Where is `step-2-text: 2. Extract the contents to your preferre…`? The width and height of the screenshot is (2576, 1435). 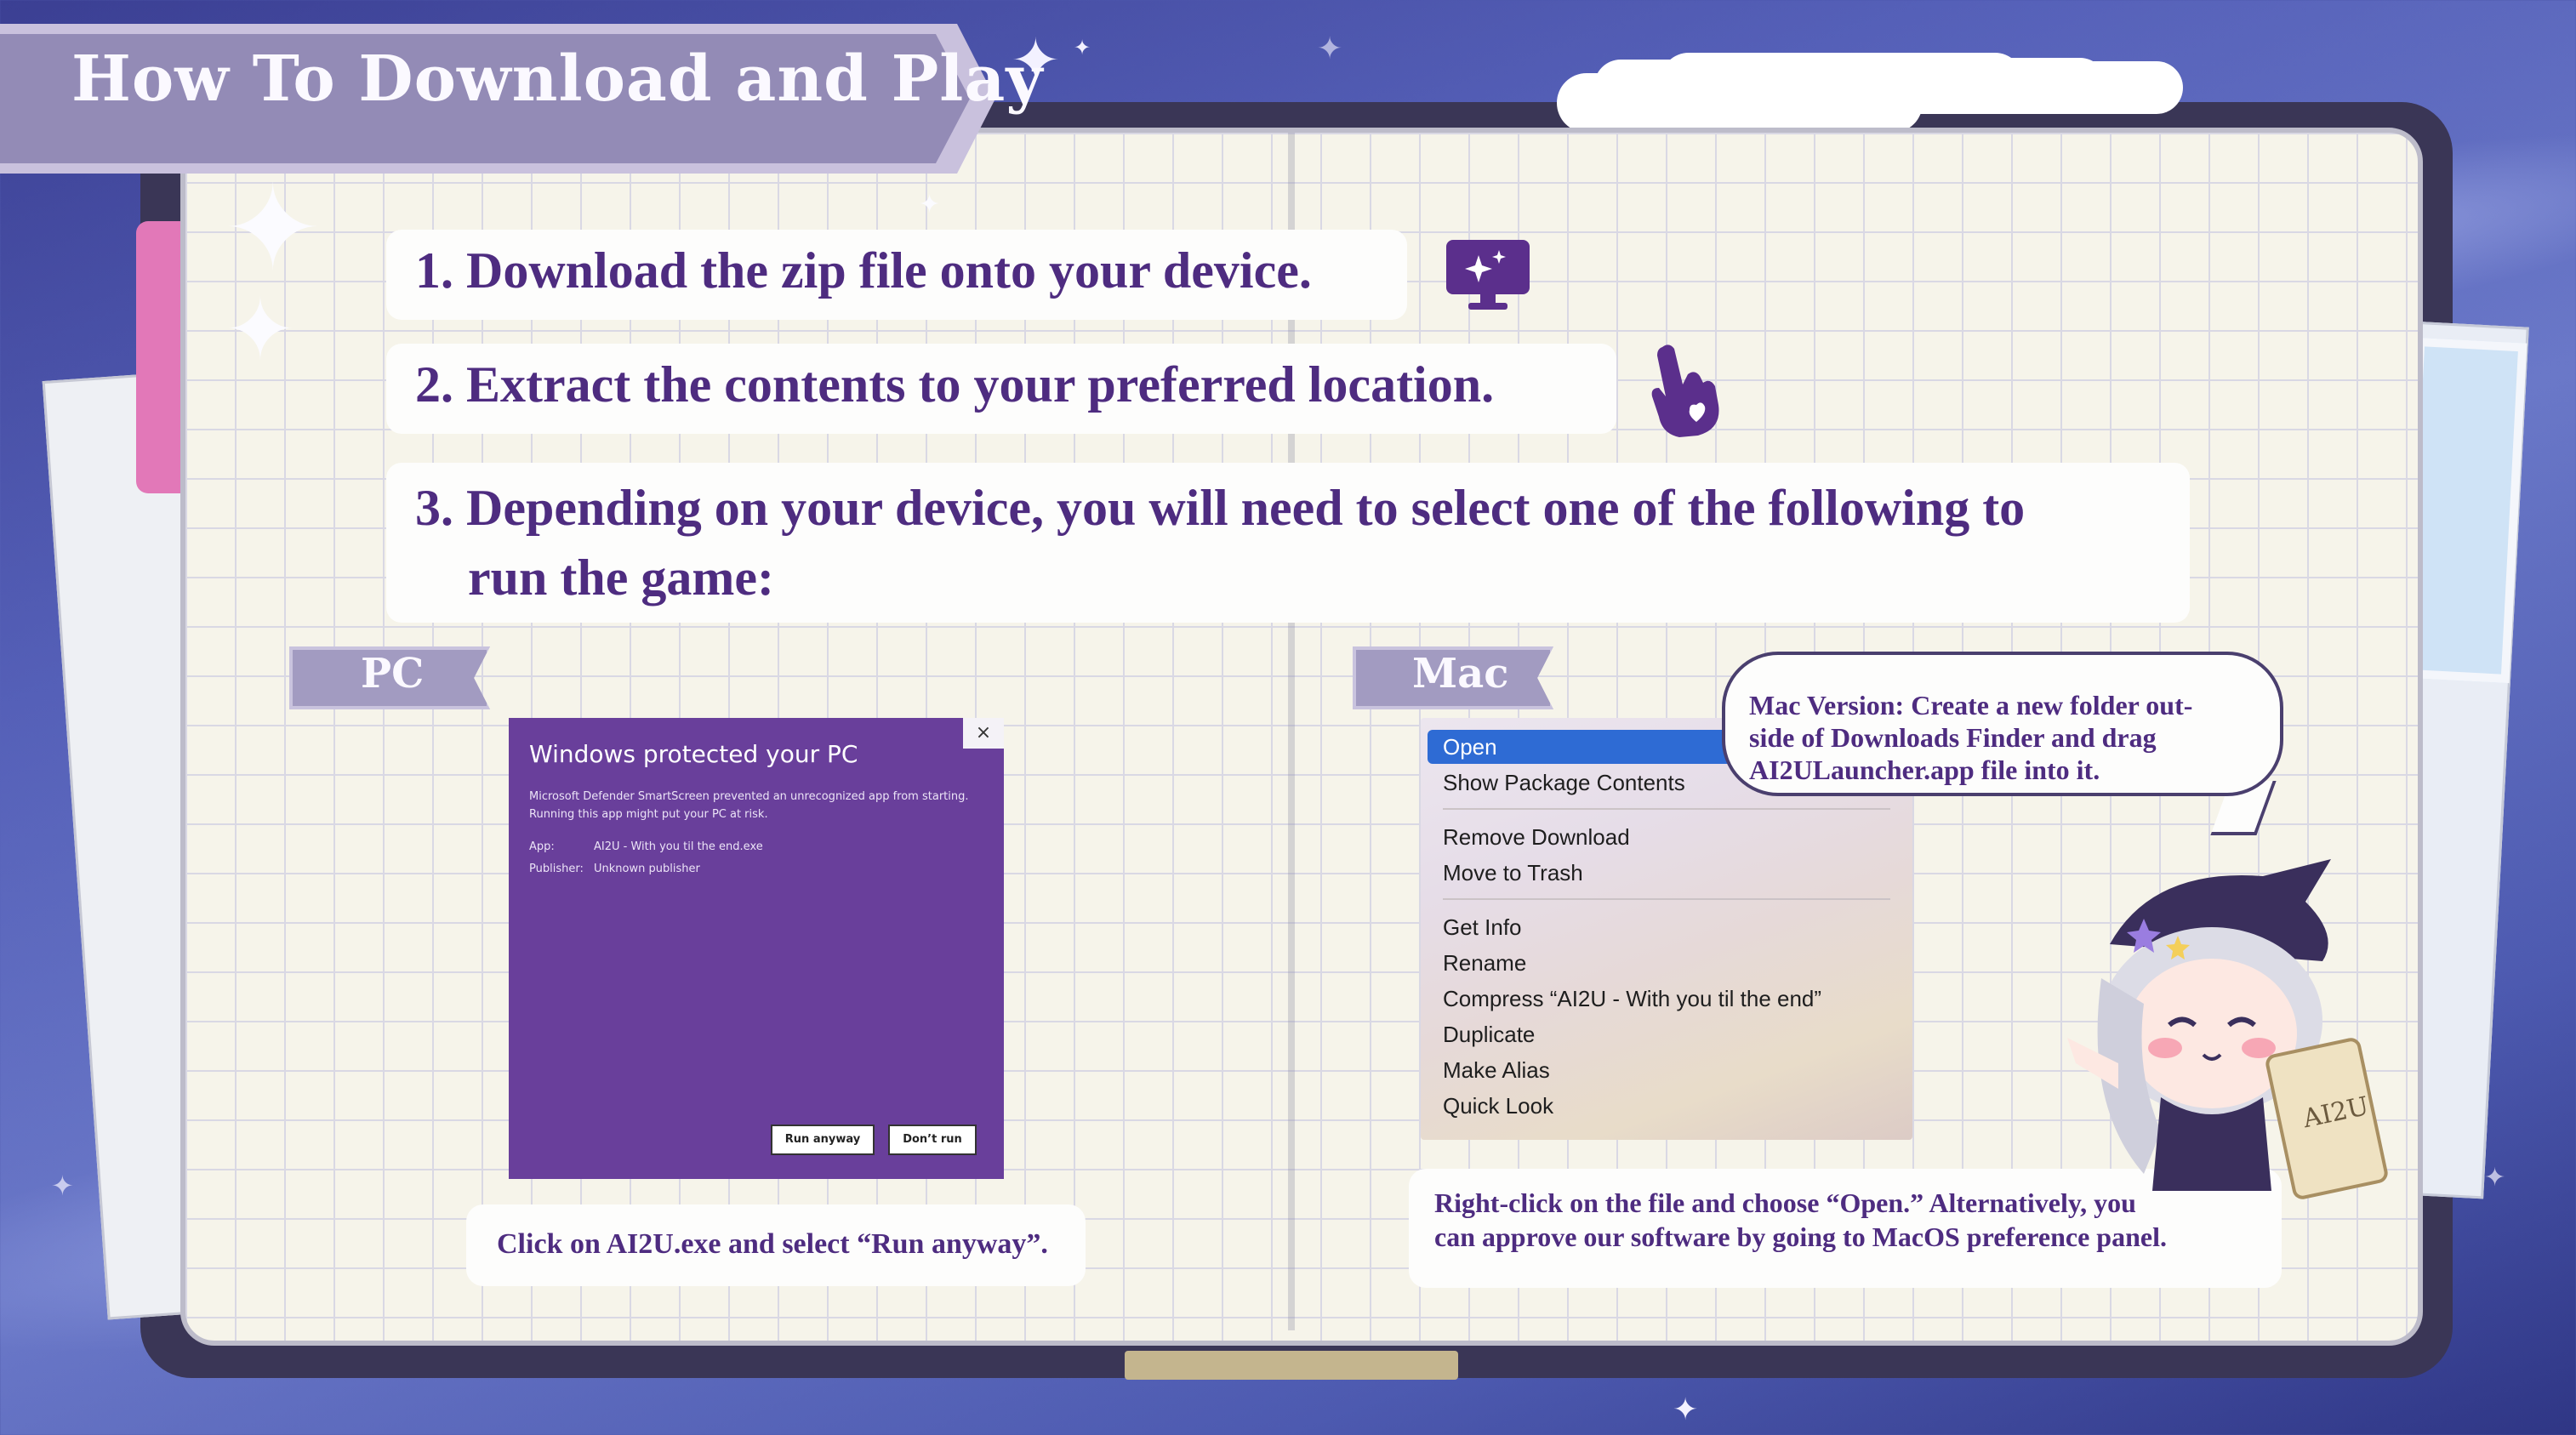
step-2-text: 2. Extract the contents to your preferre… is located at coordinates (955, 384).